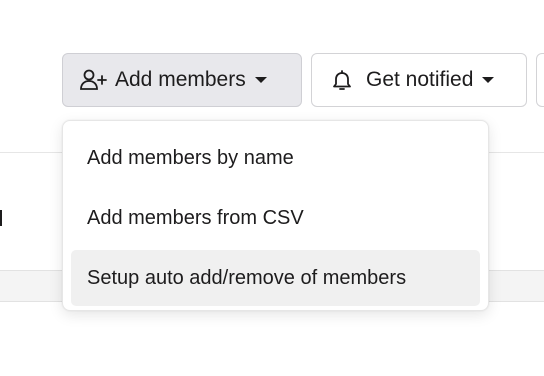 The height and width of the screenshot is (376, 544). Describe the element at coordinates (540, 80) in the screenshot. I see `more-button` at that location.